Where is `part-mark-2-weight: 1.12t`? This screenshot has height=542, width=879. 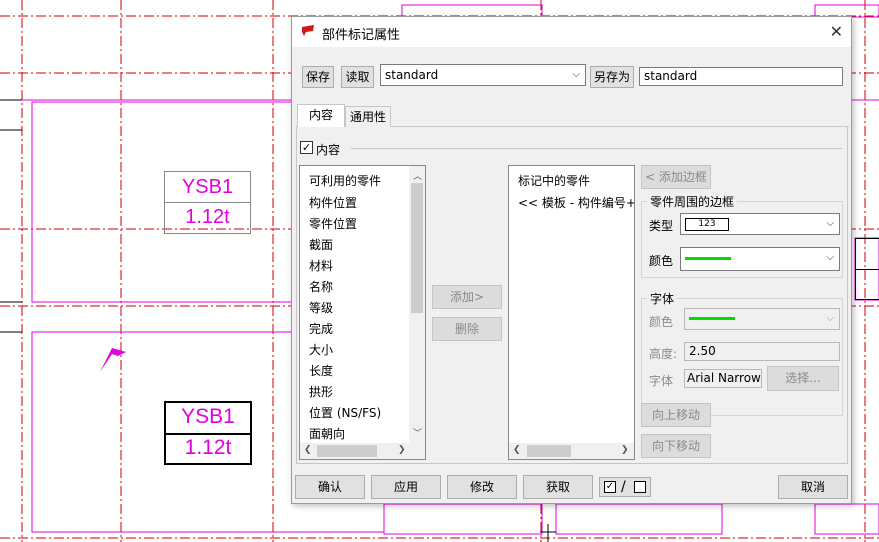 part-mark-2-weight: 1.12t is located at coordinates (208, 447).